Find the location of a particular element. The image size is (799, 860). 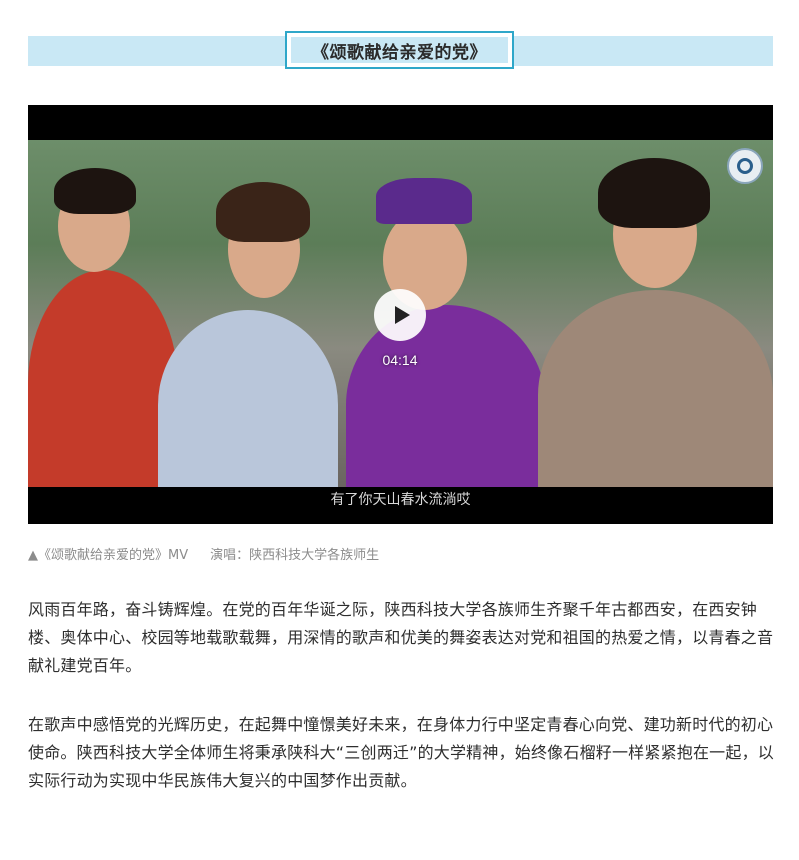

video-duration: 04:14 is located at coordinates (400, 360).